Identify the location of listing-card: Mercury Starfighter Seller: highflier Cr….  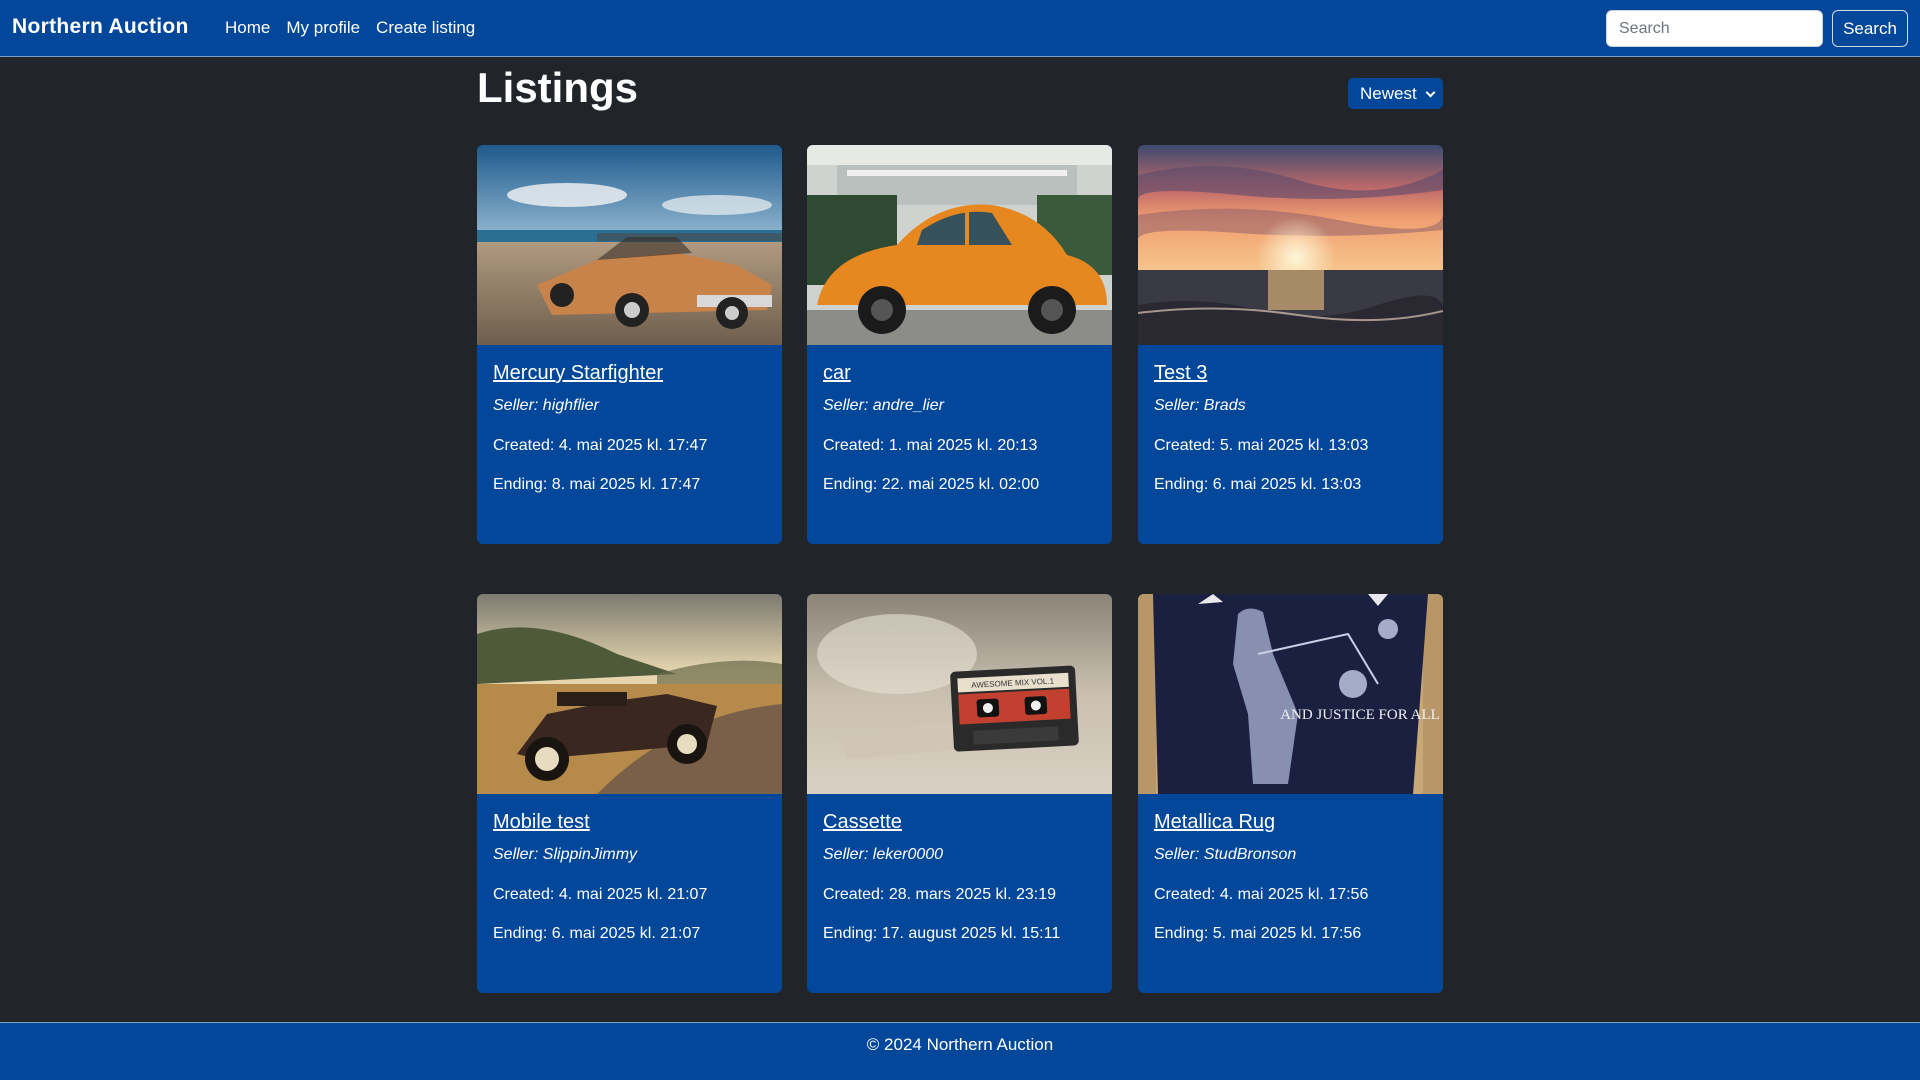
(629, 344).